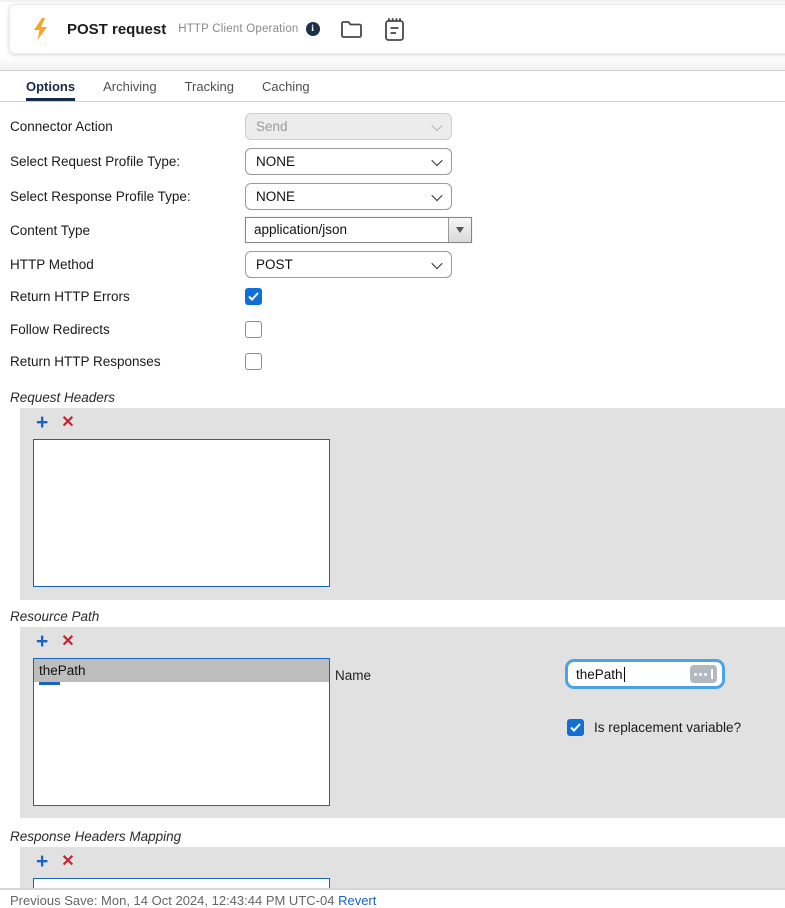  What do you see at coordinates (231, 161) in the screenshot?
I see `form-row-request-profile: Select Request Profile Type: NONE` at bounding box center [231, 161].